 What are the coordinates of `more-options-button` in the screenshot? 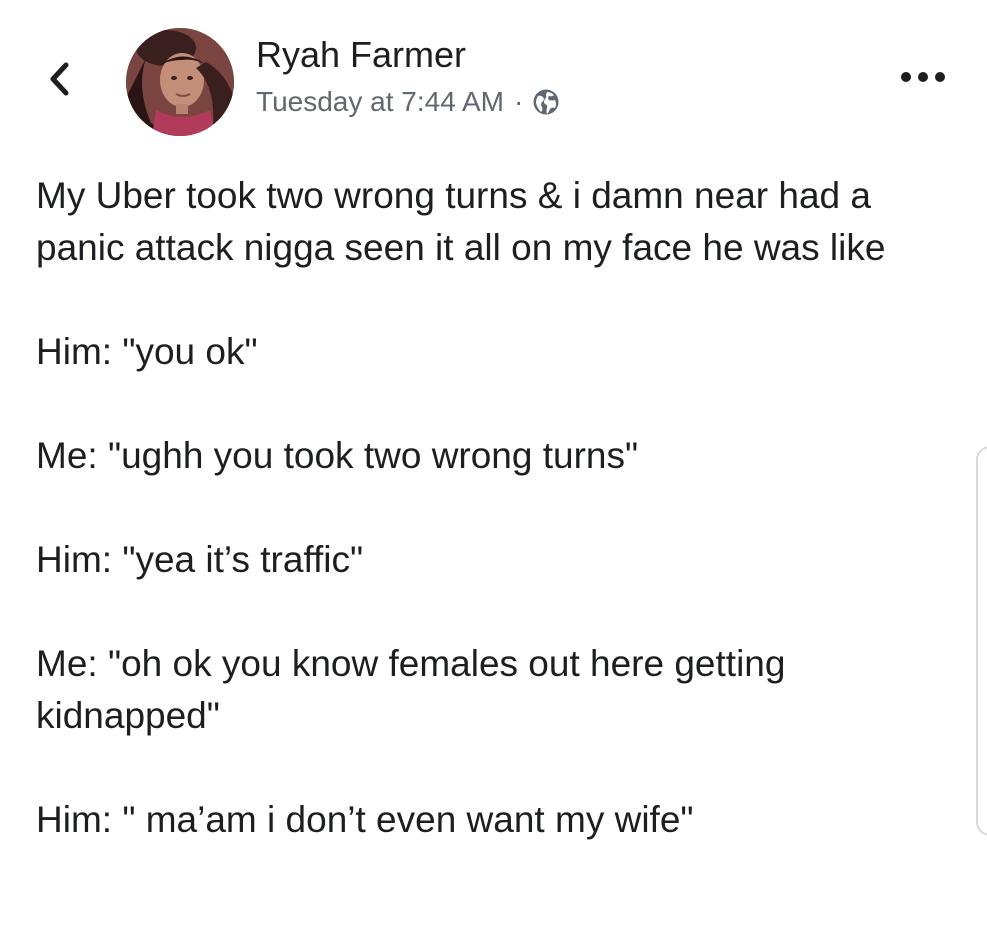 It's located at (923, 77).